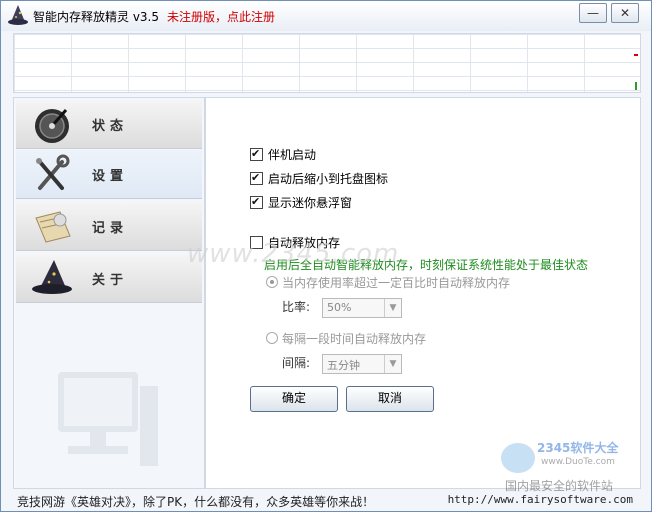 This screenshot has height=512, width=652. I want to click on radio-label: 当内存使用率超过一定百比时自动释放内存, so click(396, 283).